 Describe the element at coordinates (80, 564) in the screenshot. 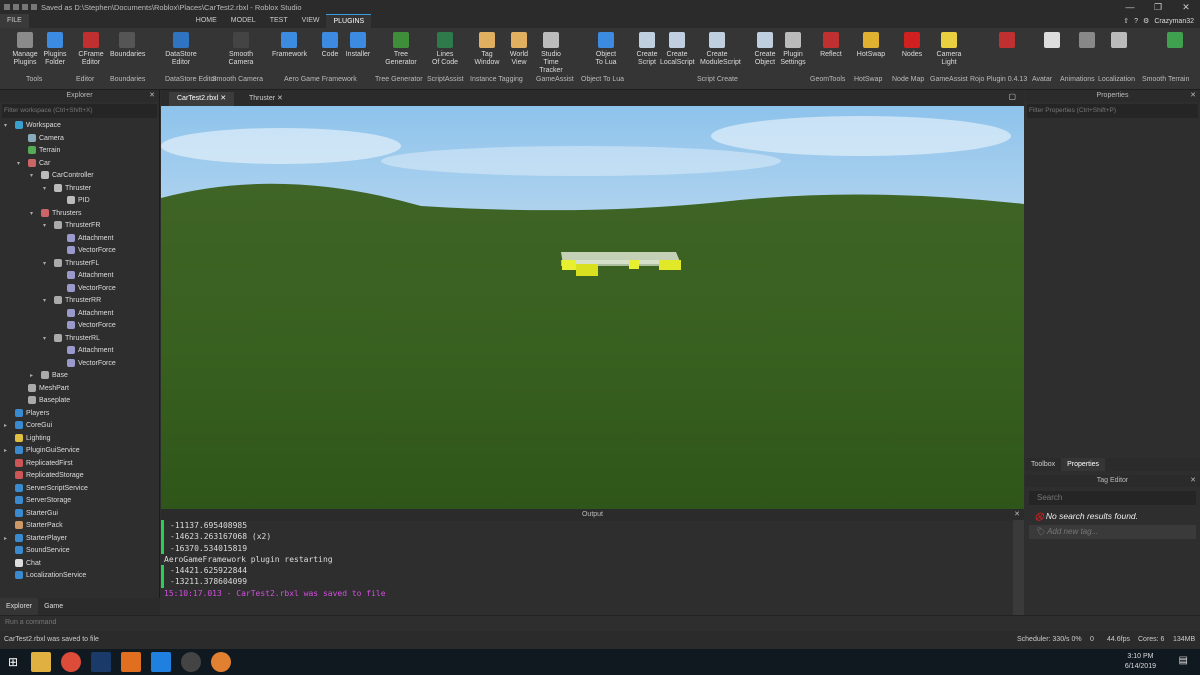

I see `tree-item: Chat` at that location.